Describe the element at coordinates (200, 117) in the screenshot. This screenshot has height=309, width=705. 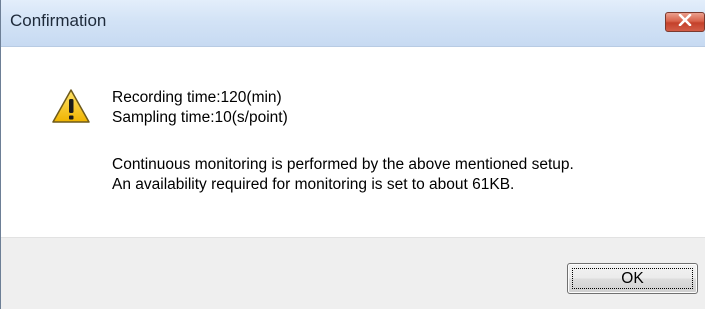
I see `sampling-time-text: Sampling time:10(s/point)` at that location.